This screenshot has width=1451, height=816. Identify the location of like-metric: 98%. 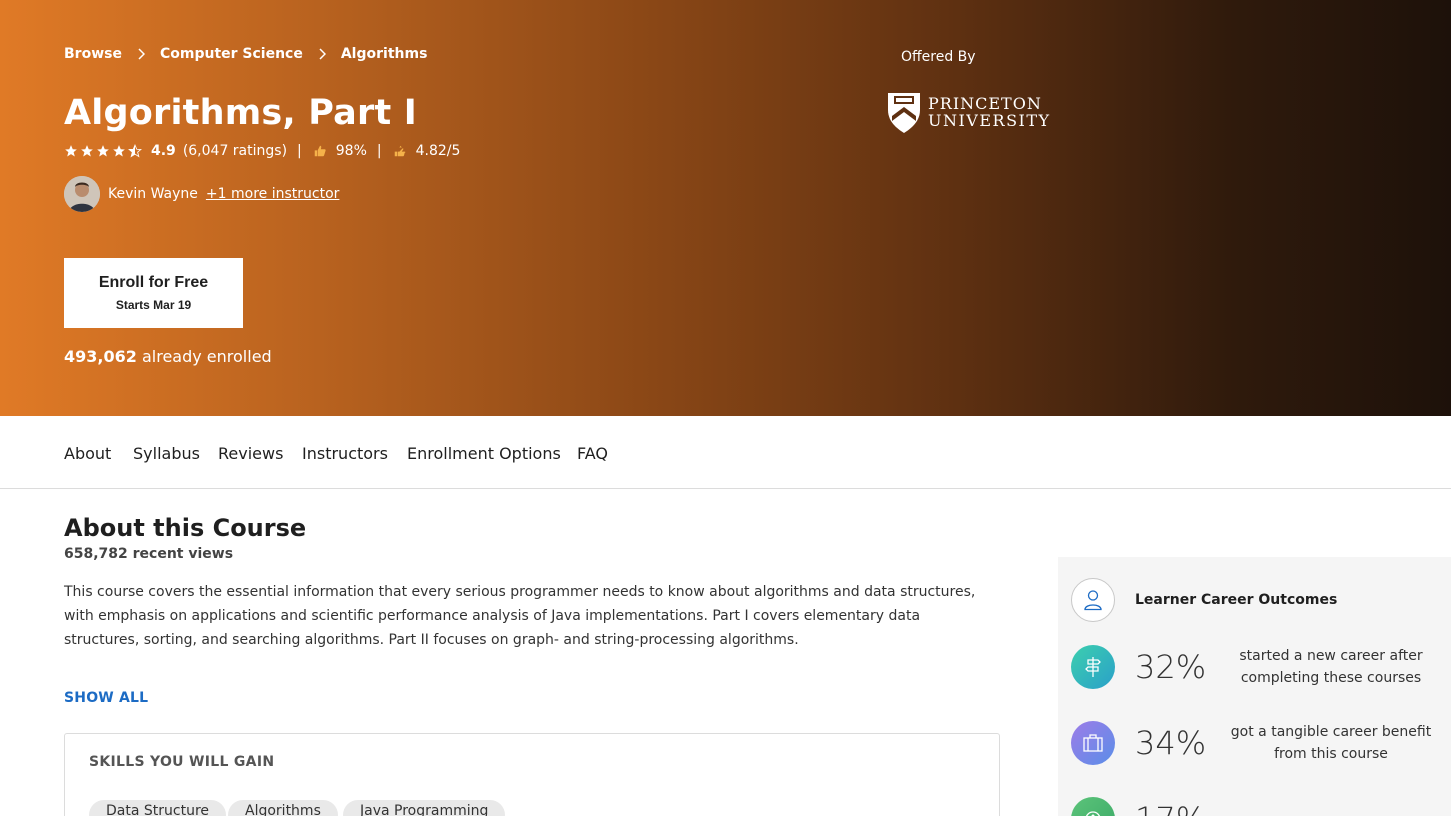
(340, 151).